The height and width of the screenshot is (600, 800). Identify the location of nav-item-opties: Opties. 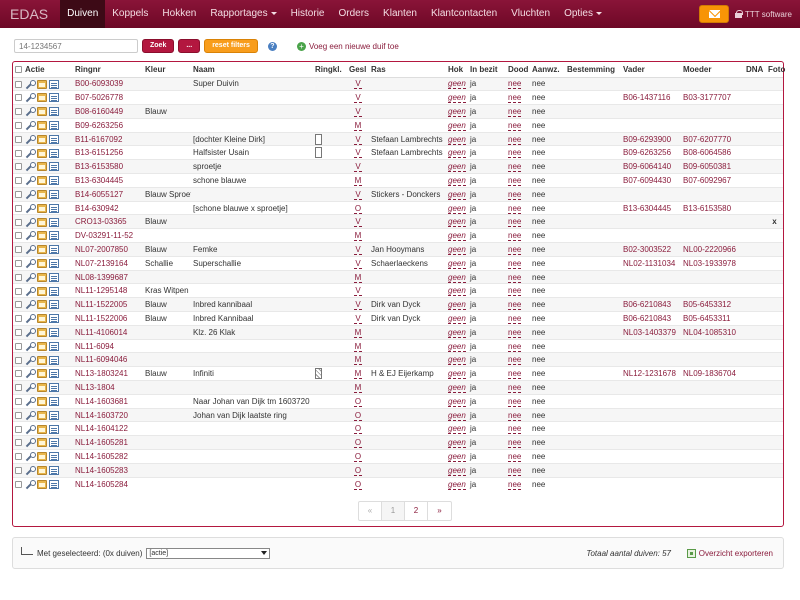
(583, 14).